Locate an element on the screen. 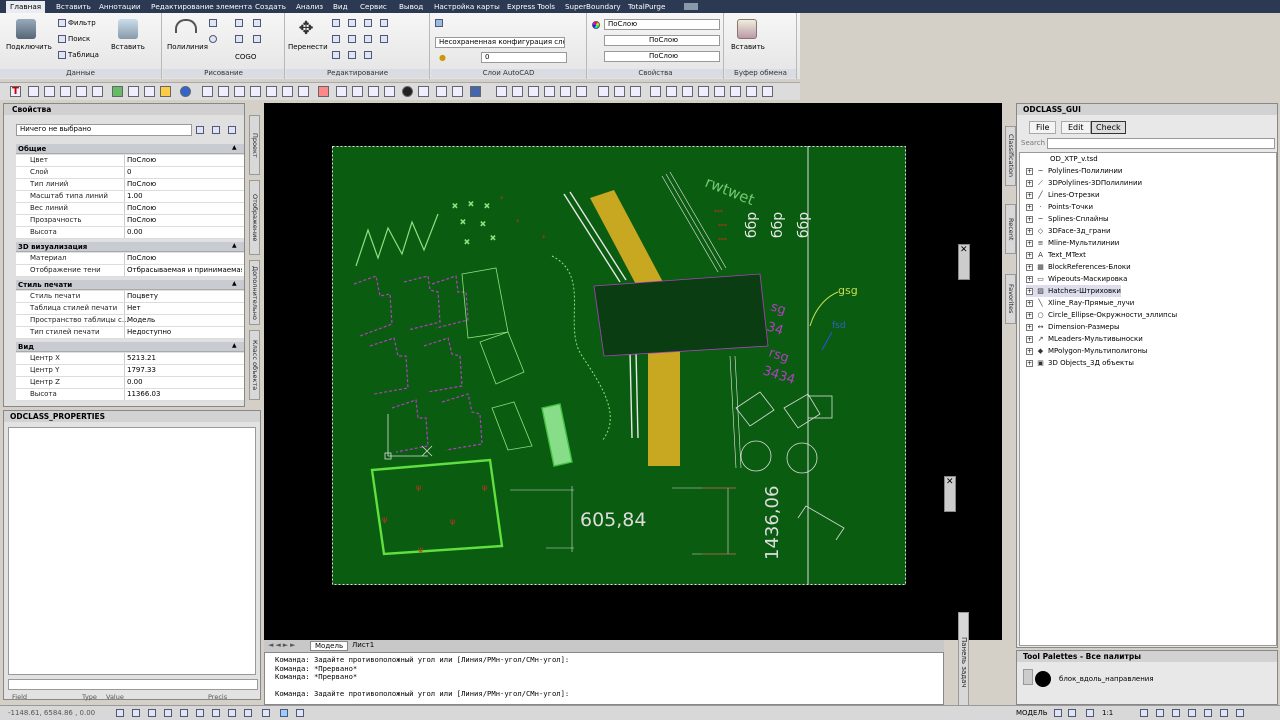  property-row: Слой 0 is located at coordinates (130, 173).